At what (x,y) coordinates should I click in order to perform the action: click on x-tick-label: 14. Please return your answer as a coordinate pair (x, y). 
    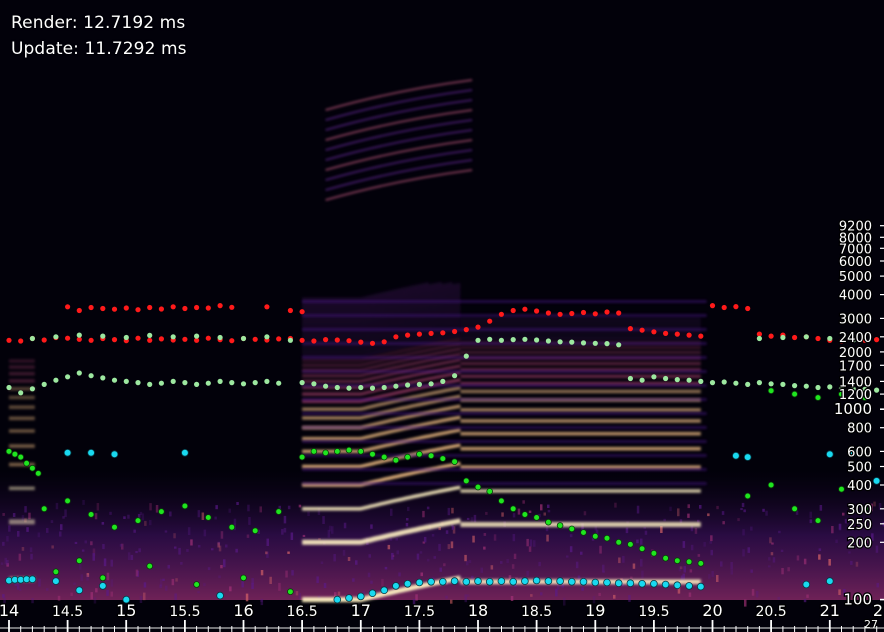
    Looking at the image, I should click on (9, 610).